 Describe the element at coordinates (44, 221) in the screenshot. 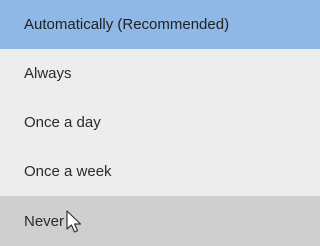

I see `option-label: Never` at that location.